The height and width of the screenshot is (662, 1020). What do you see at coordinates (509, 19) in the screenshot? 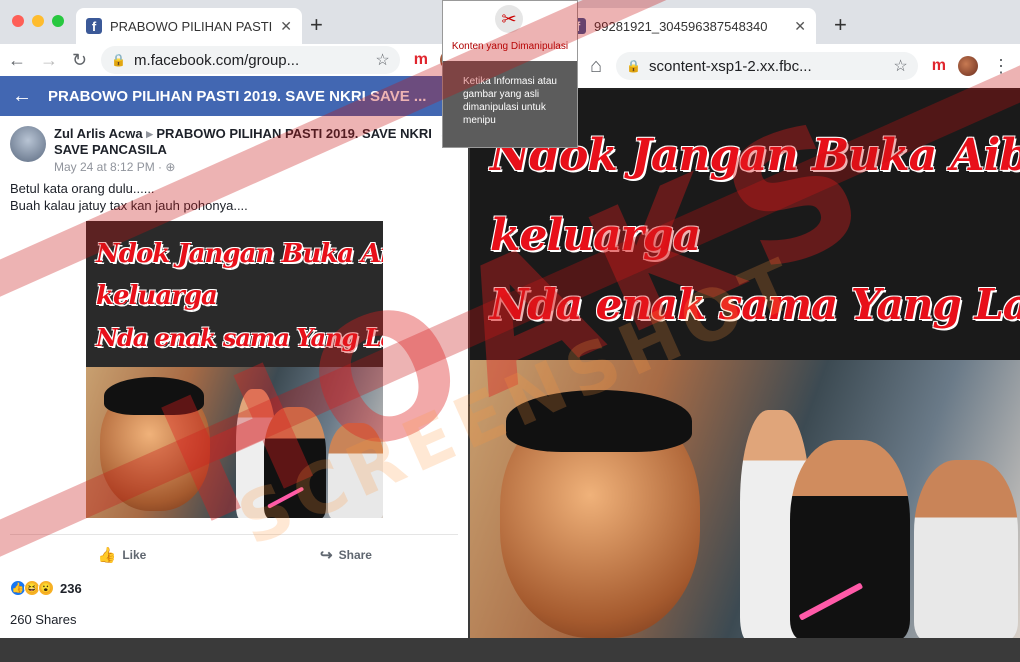
I see `scissors-icon: ✂` at bounding box center [509, 19].